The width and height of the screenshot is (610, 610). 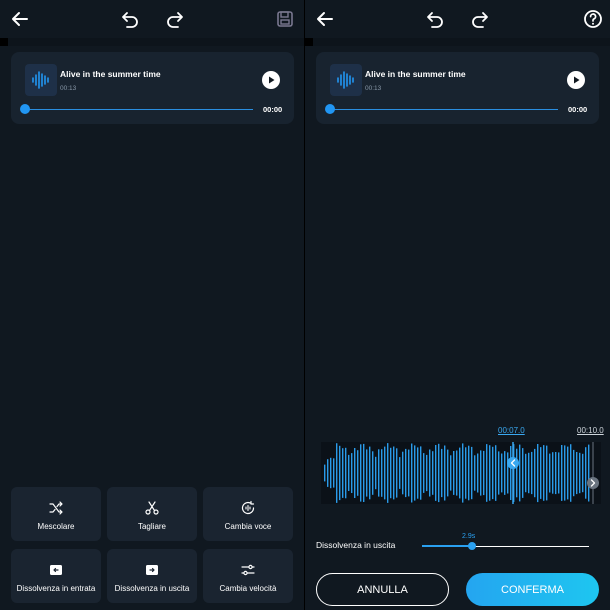 I want to click on help-button, so click(x=593, y=19).